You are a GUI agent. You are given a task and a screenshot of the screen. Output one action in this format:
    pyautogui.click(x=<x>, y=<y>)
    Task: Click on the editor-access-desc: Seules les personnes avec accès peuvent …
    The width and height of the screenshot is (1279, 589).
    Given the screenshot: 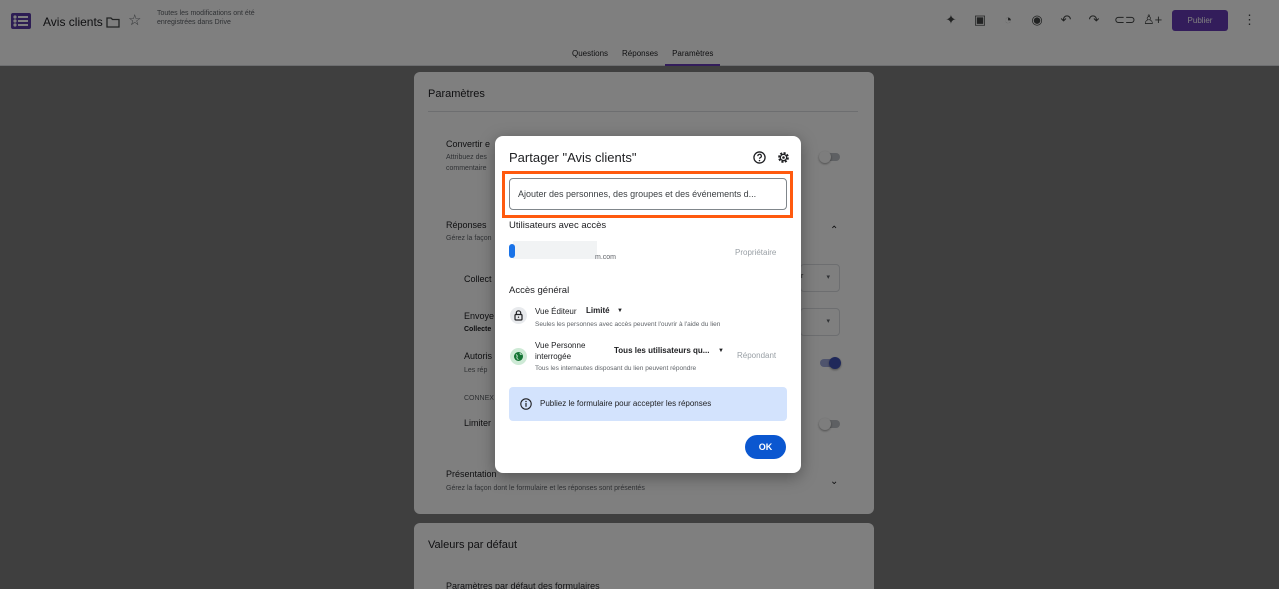 What is the action you would take?
    pyautogui.click(x=628, y=324)
    